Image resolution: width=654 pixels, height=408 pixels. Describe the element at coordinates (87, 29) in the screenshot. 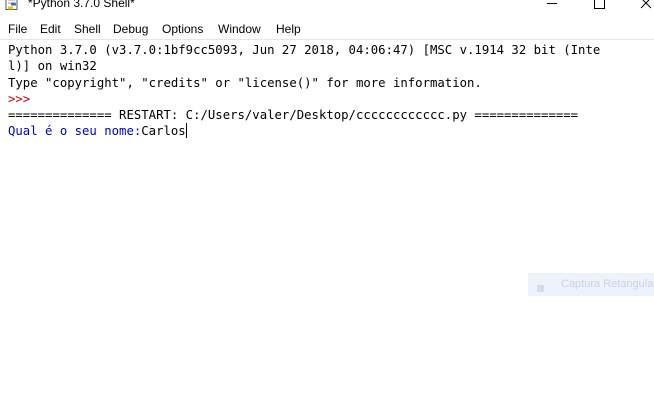

I see `menu-shell: Shell` at that location.